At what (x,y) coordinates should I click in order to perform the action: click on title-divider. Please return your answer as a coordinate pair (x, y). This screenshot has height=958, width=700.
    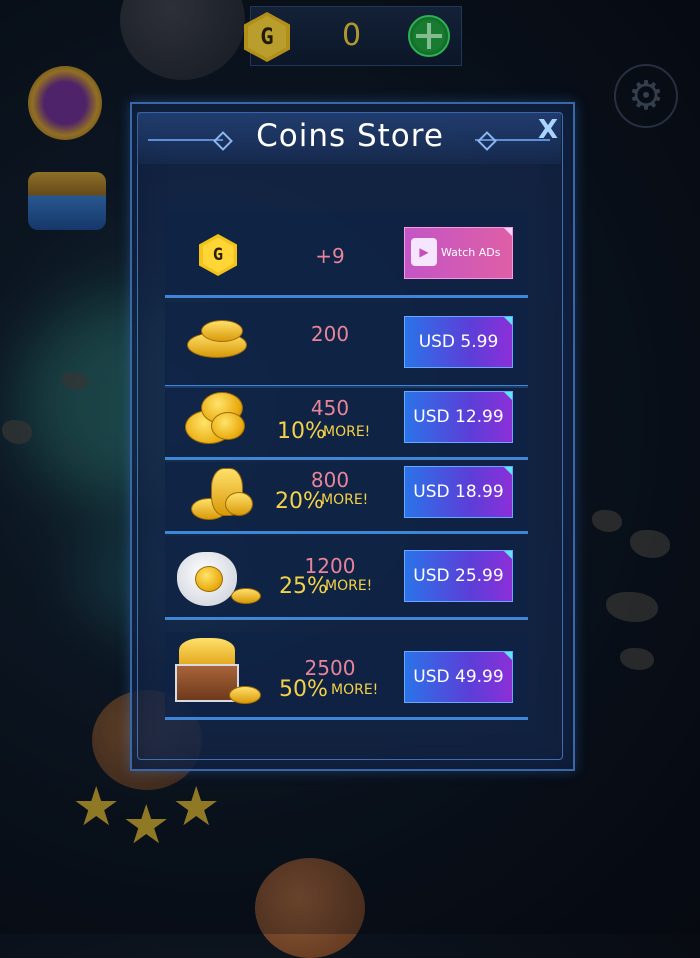
    Looking at the image, I should click on (185, 140).